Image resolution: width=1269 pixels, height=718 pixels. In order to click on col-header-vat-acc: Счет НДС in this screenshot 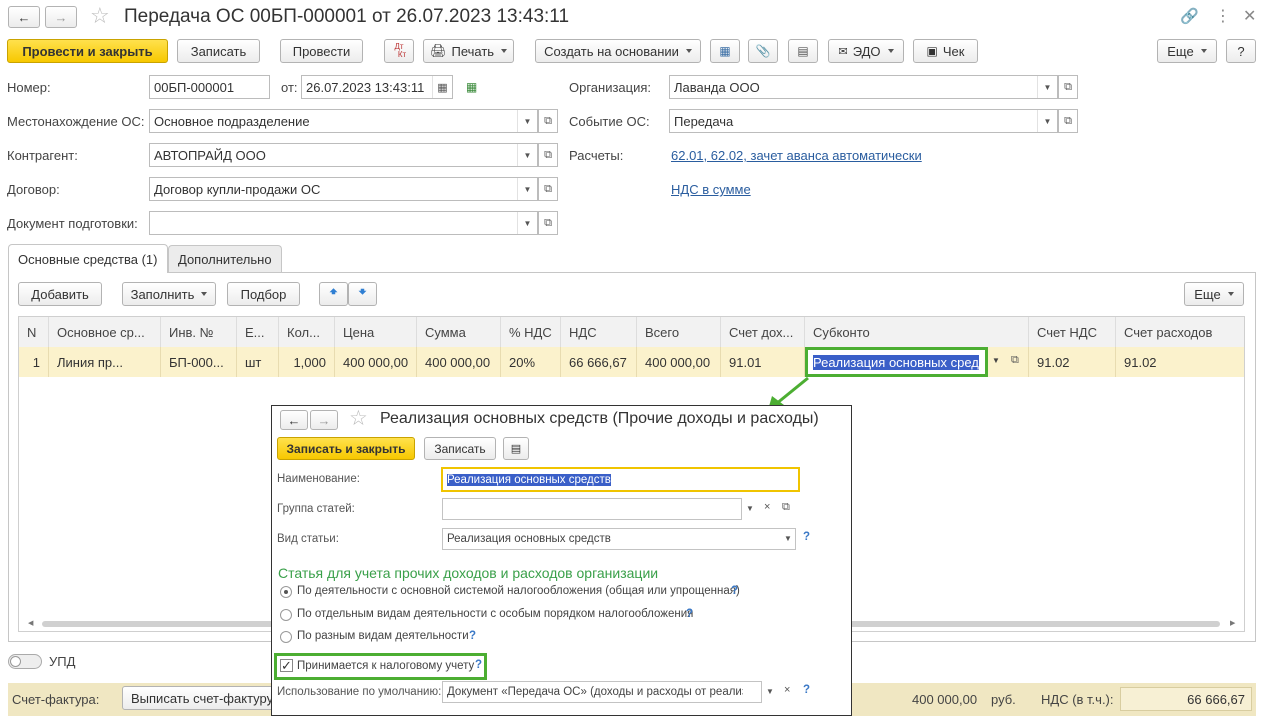, I will do `click(1072, 332)`.